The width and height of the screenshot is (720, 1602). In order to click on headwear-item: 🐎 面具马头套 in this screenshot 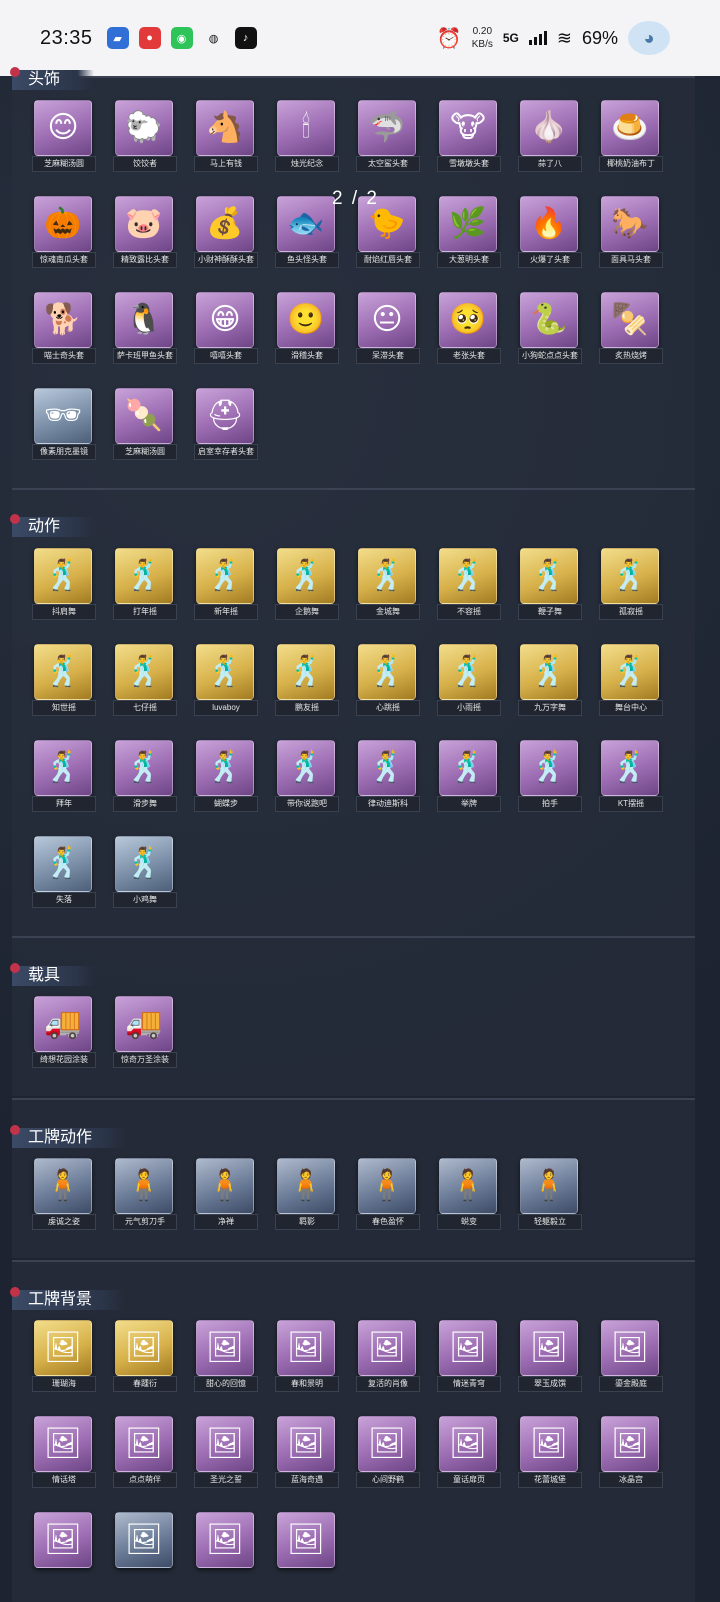, I will do `click(631, 233)`.